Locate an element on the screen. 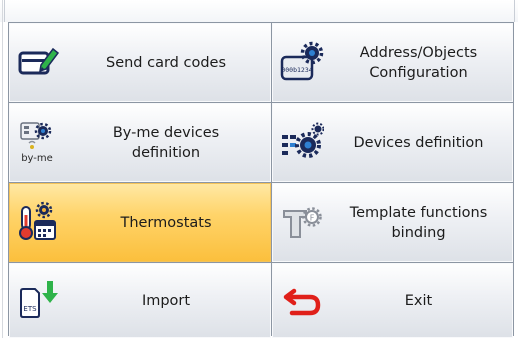  thermostats-button: Thermostats is located at coordinates (140, 222).